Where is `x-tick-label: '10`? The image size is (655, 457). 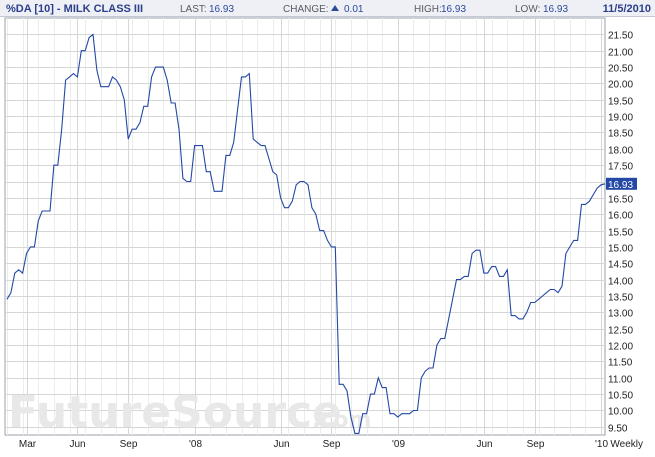
x-tick-label: '10 is located at coordinates (601, 444).